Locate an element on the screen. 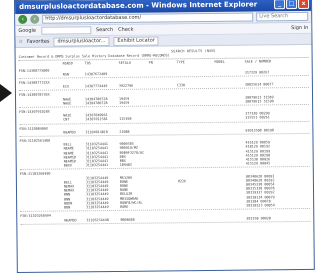 Image resolution: width=320 pixels, height=273 pixels. google-label: Google is located at coordinates (27, 30).